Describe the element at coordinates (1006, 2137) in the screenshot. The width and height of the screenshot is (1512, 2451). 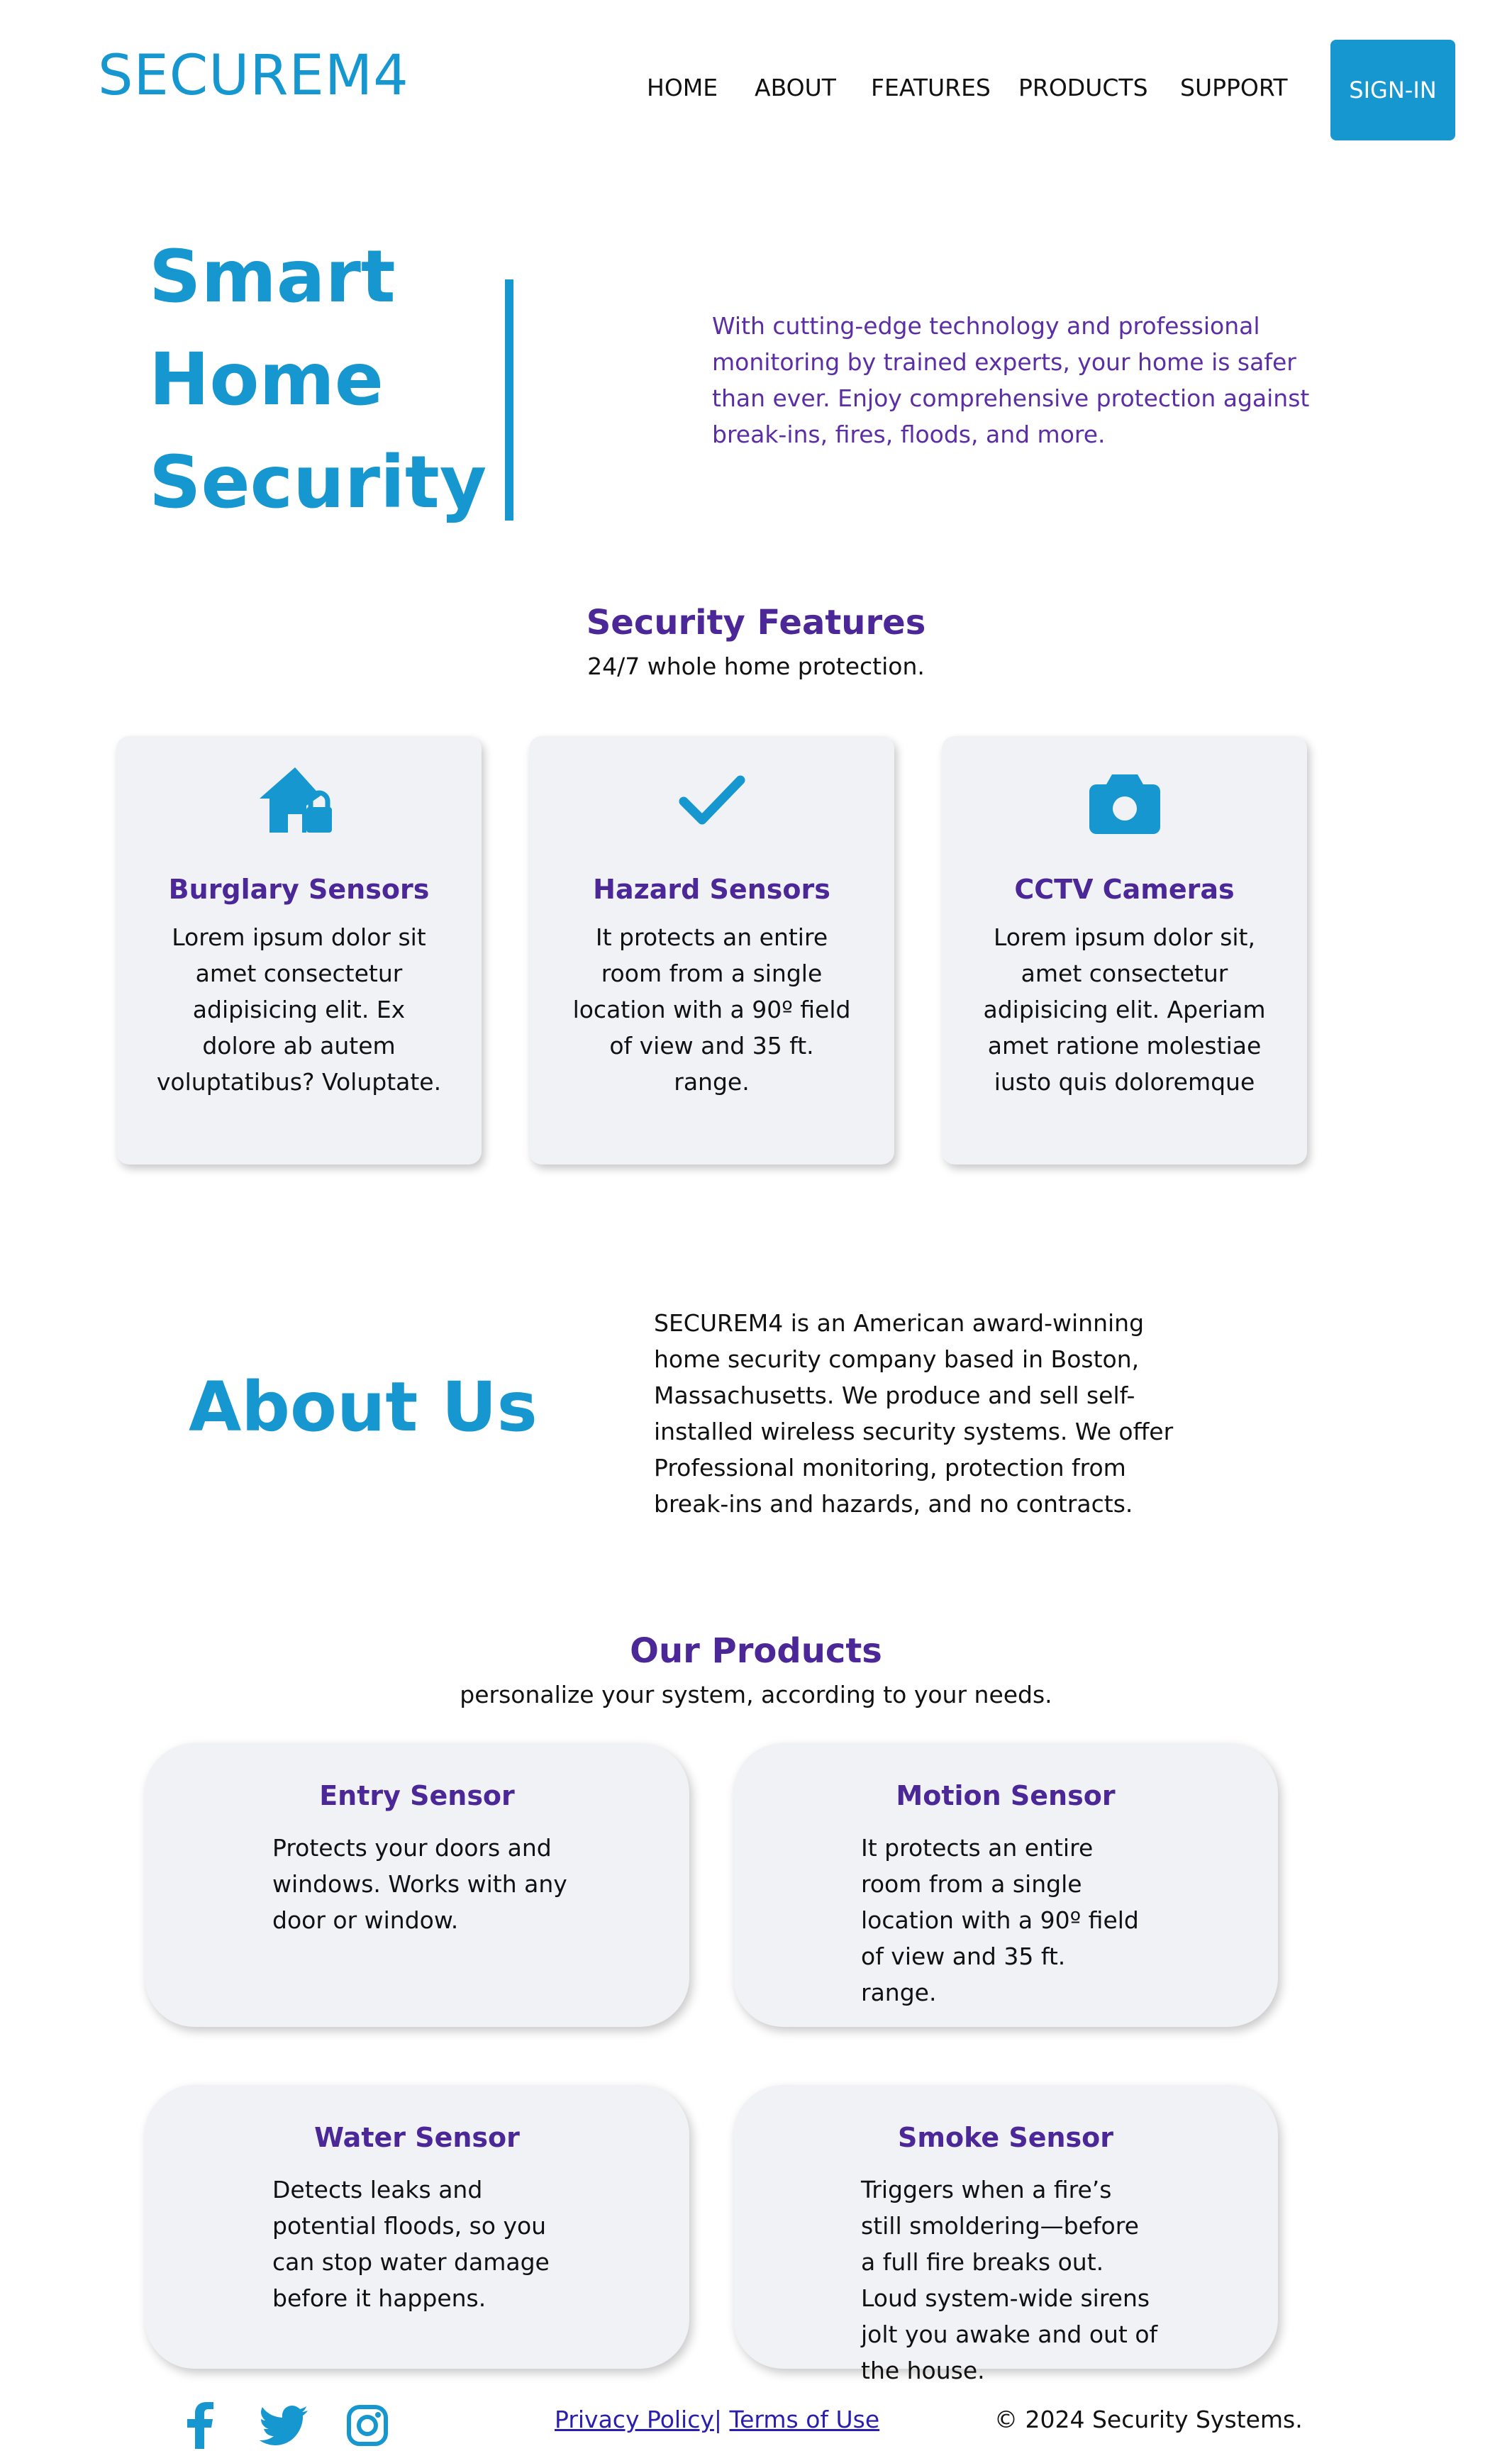
I see `product-title: Smoke Sensor` at that location.